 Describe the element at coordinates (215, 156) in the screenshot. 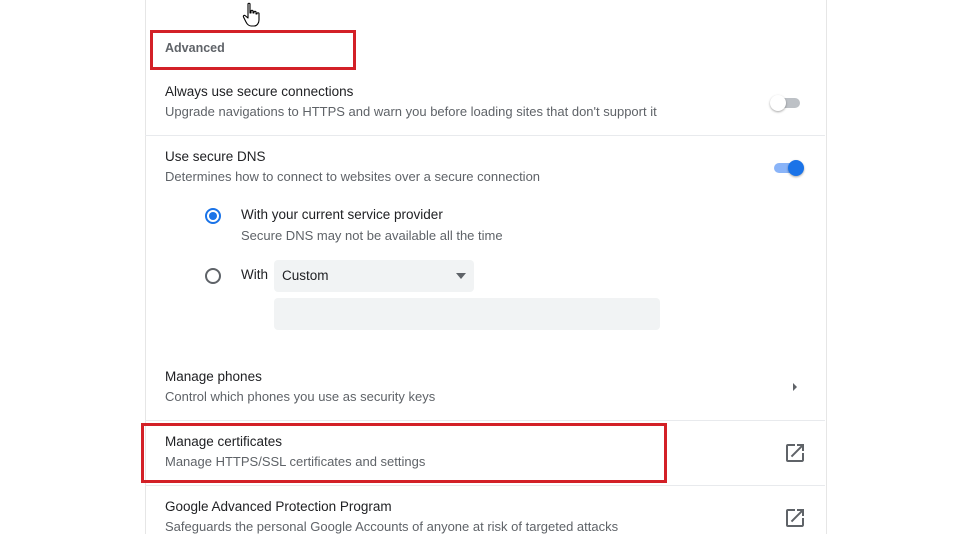

I see `secure-dns-title: Use secure DNS` at that location.